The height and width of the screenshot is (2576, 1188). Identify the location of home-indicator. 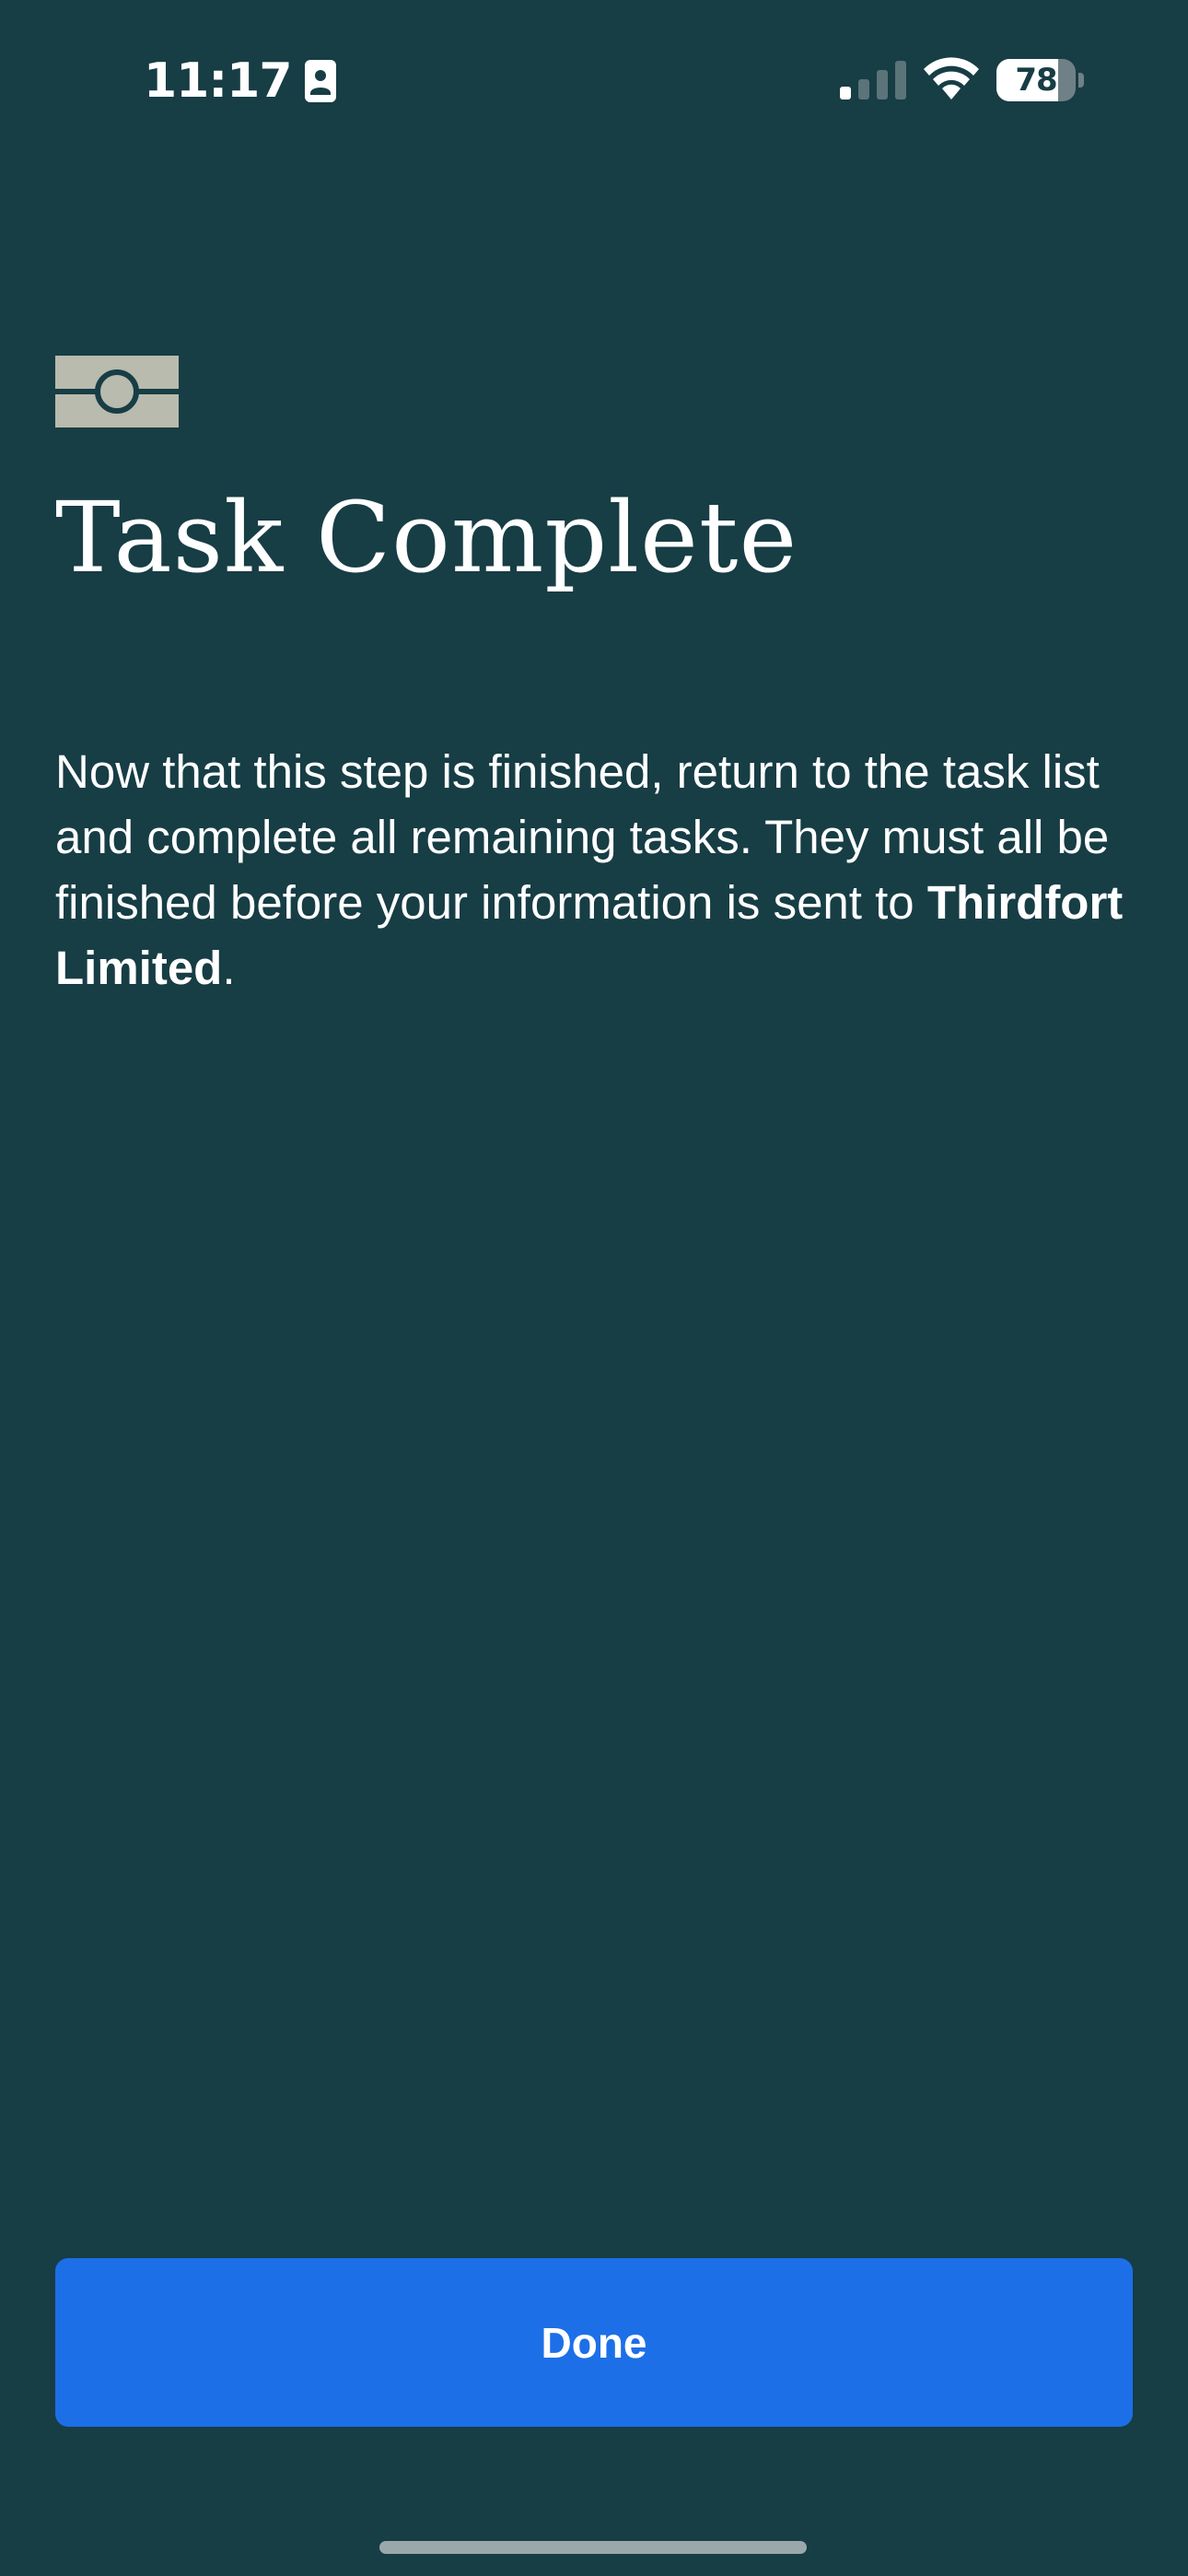
(593, 2547).